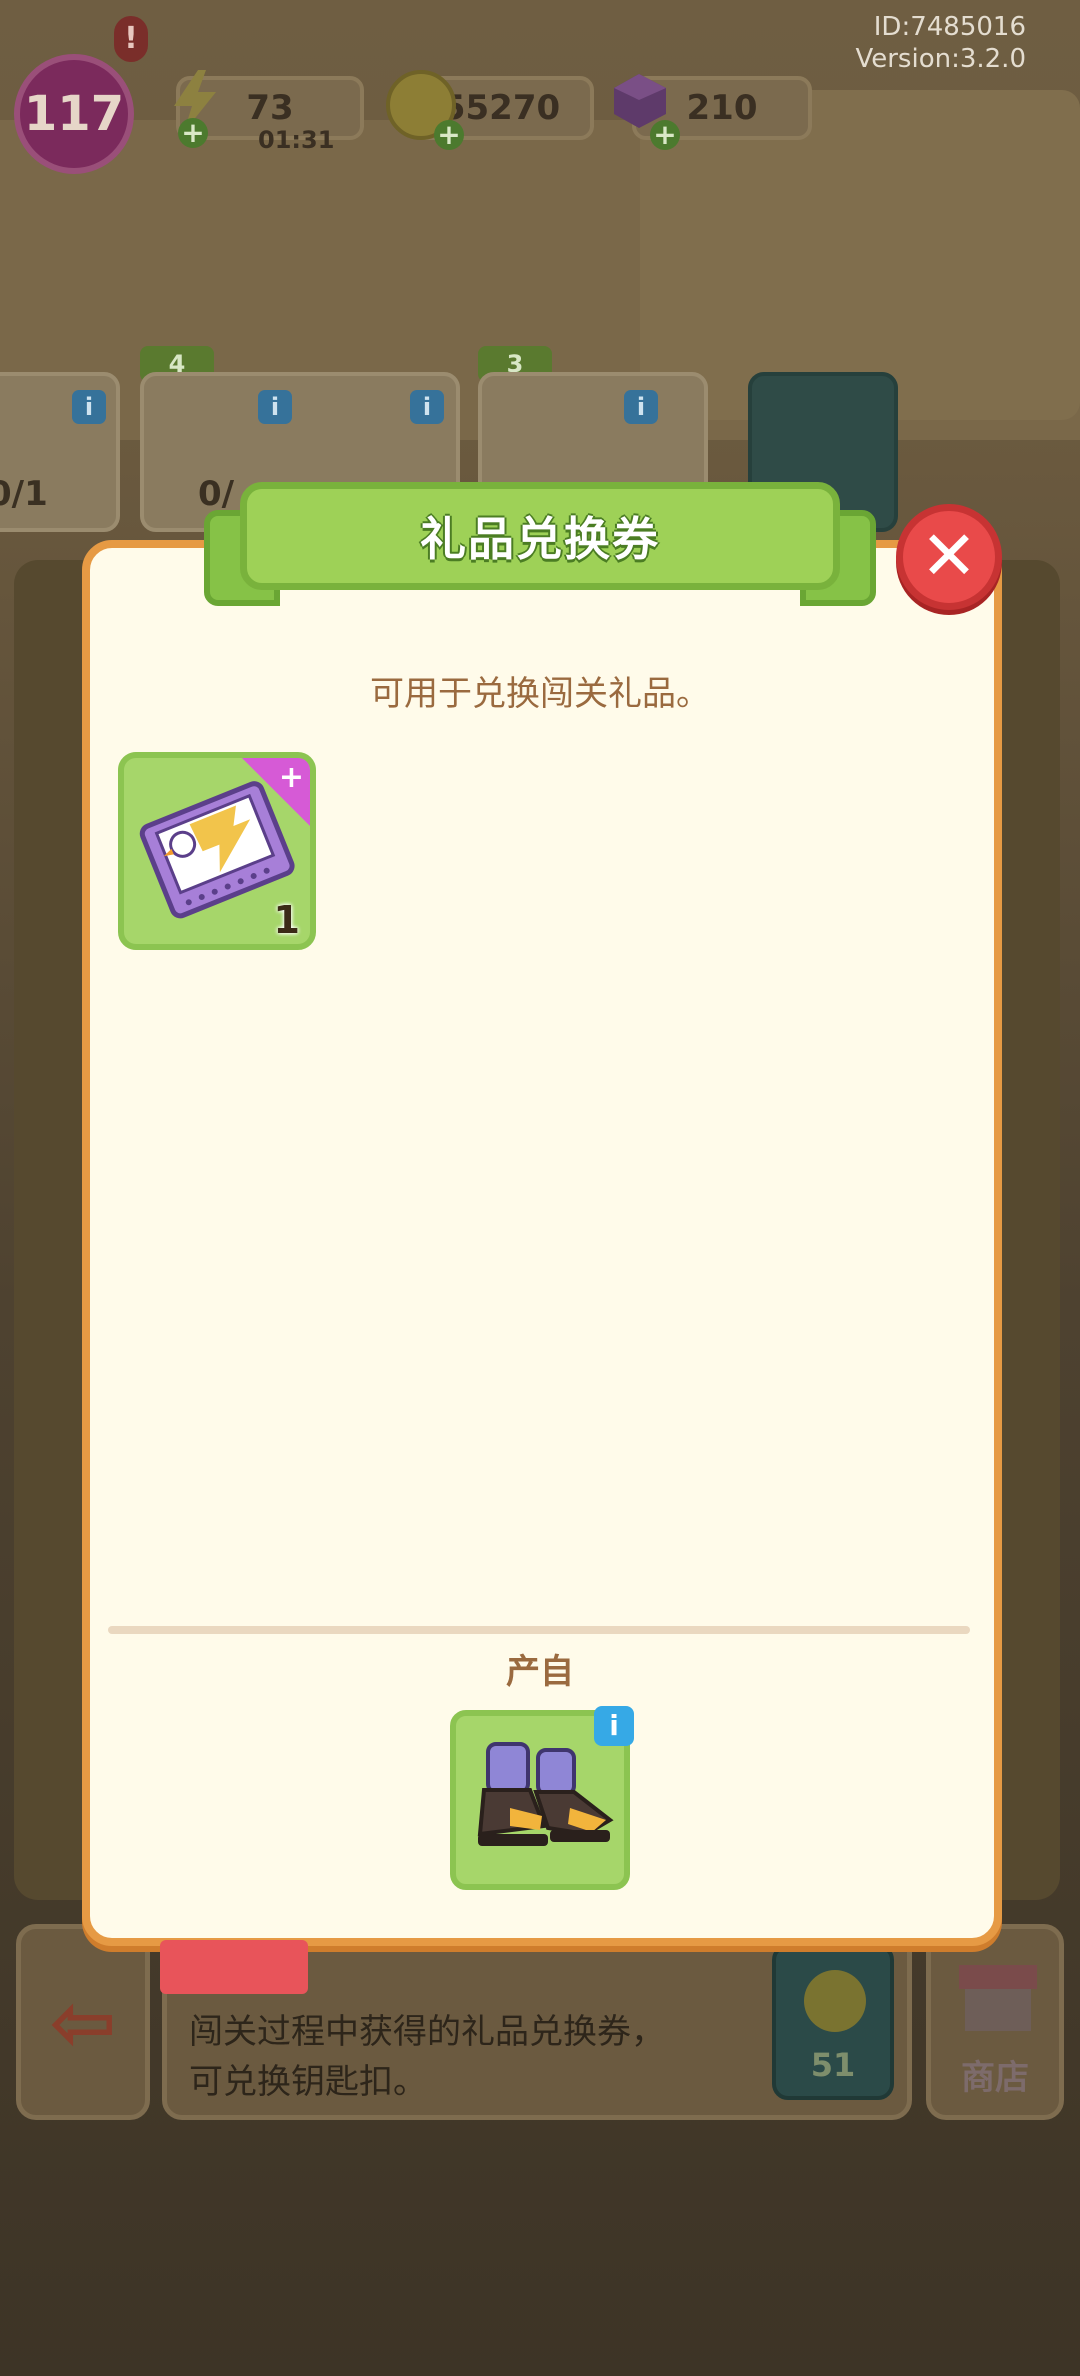 The width and height of the screenshot is (1080, 2376). I want to click on close-button: ✕, so click(949, 557).